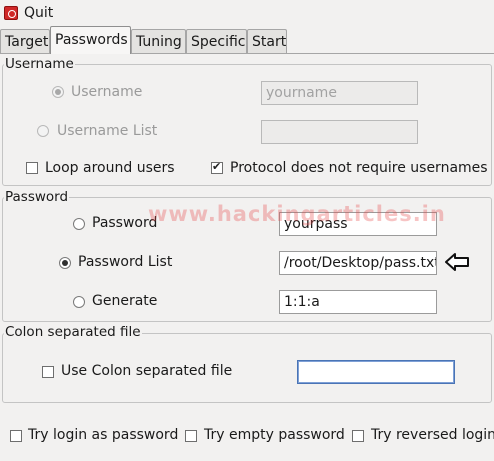  I want to click on password-list-radio, so click(65, 263).